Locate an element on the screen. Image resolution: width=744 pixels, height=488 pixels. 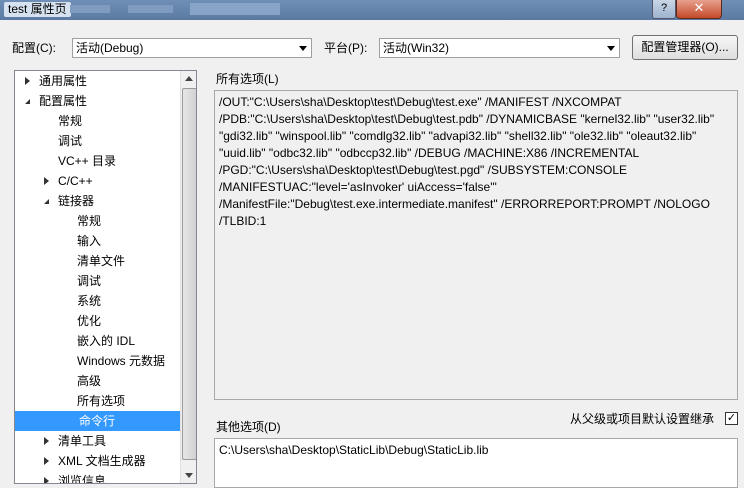
tree-item: 链接器 is located at coordinates (97, 201).